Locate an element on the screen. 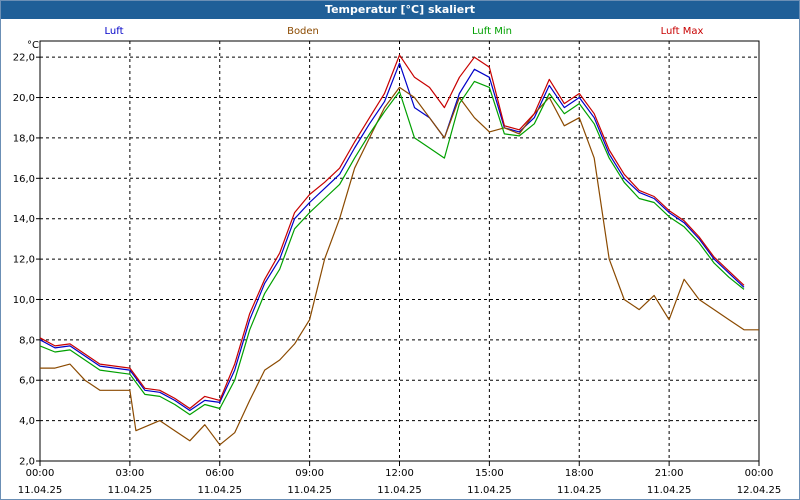 This screenshot has width=800, height=500. y-axis-unit-label: °C is located at coordinates (33, 45).